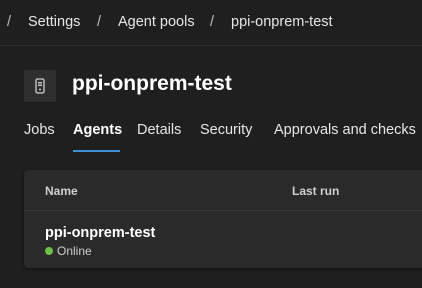 This screenshot has width=422, height=288. What do you see at coordinates (282, 22) in the screenshot?
I see `breadcrumb-current-pool: ppi-onprem-test` at bounding box center [282, 22].